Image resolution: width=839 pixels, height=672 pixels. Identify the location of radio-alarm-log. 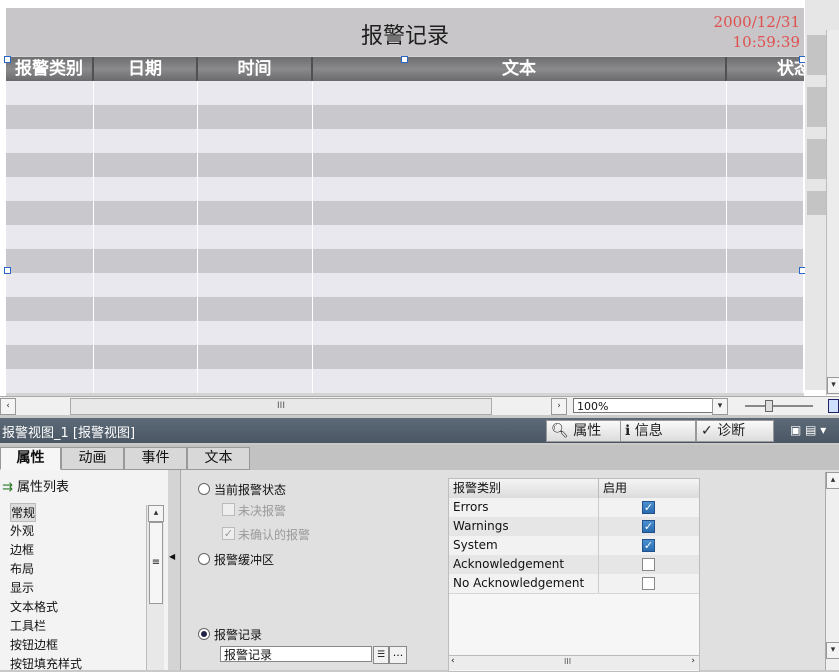
(204, 634).